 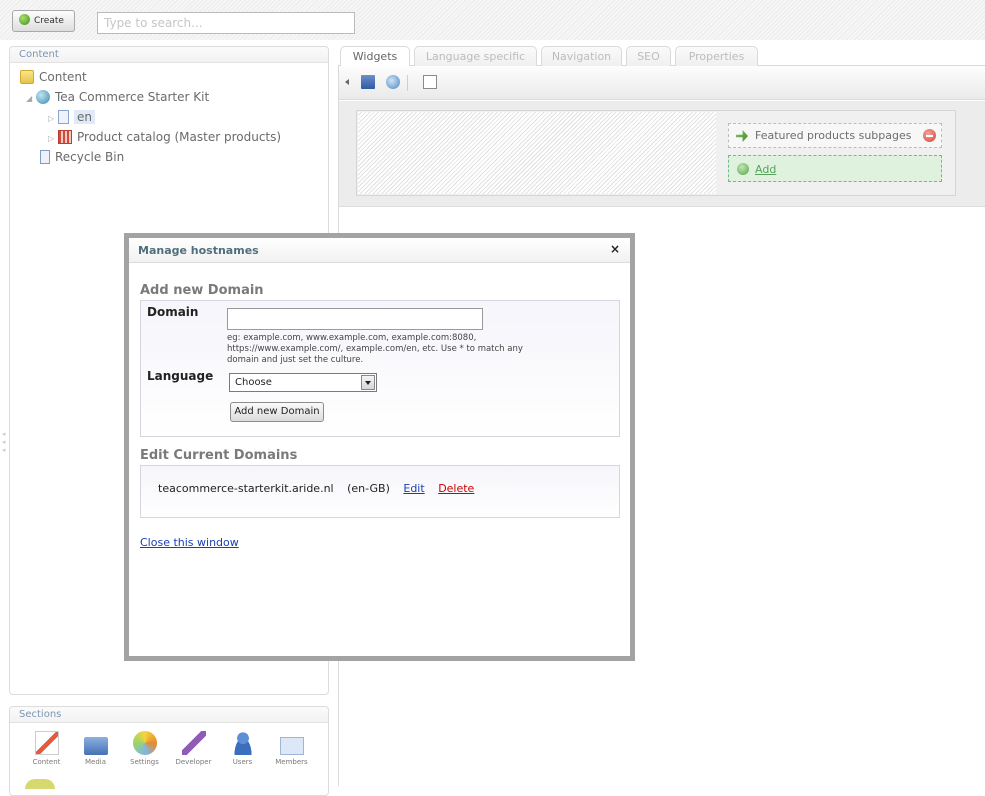 I want to click on preview-icon, so click(x=430, y=82).